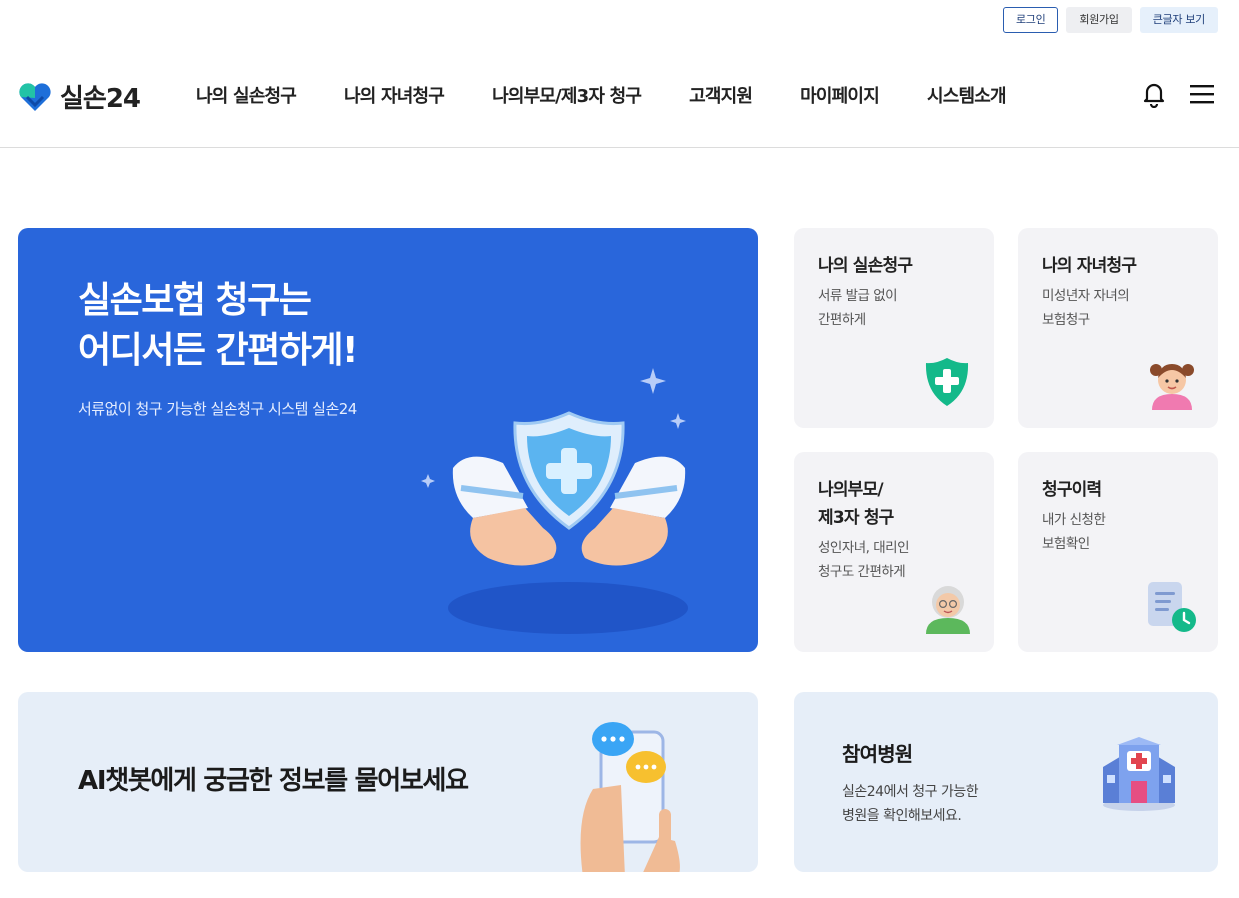 The image size is (1239, 898). What do you see at coordinates (394, 95) in the screenshot?
I see `nav-child-claim: 나의 자녀청구` at bounding box center [394, 95].